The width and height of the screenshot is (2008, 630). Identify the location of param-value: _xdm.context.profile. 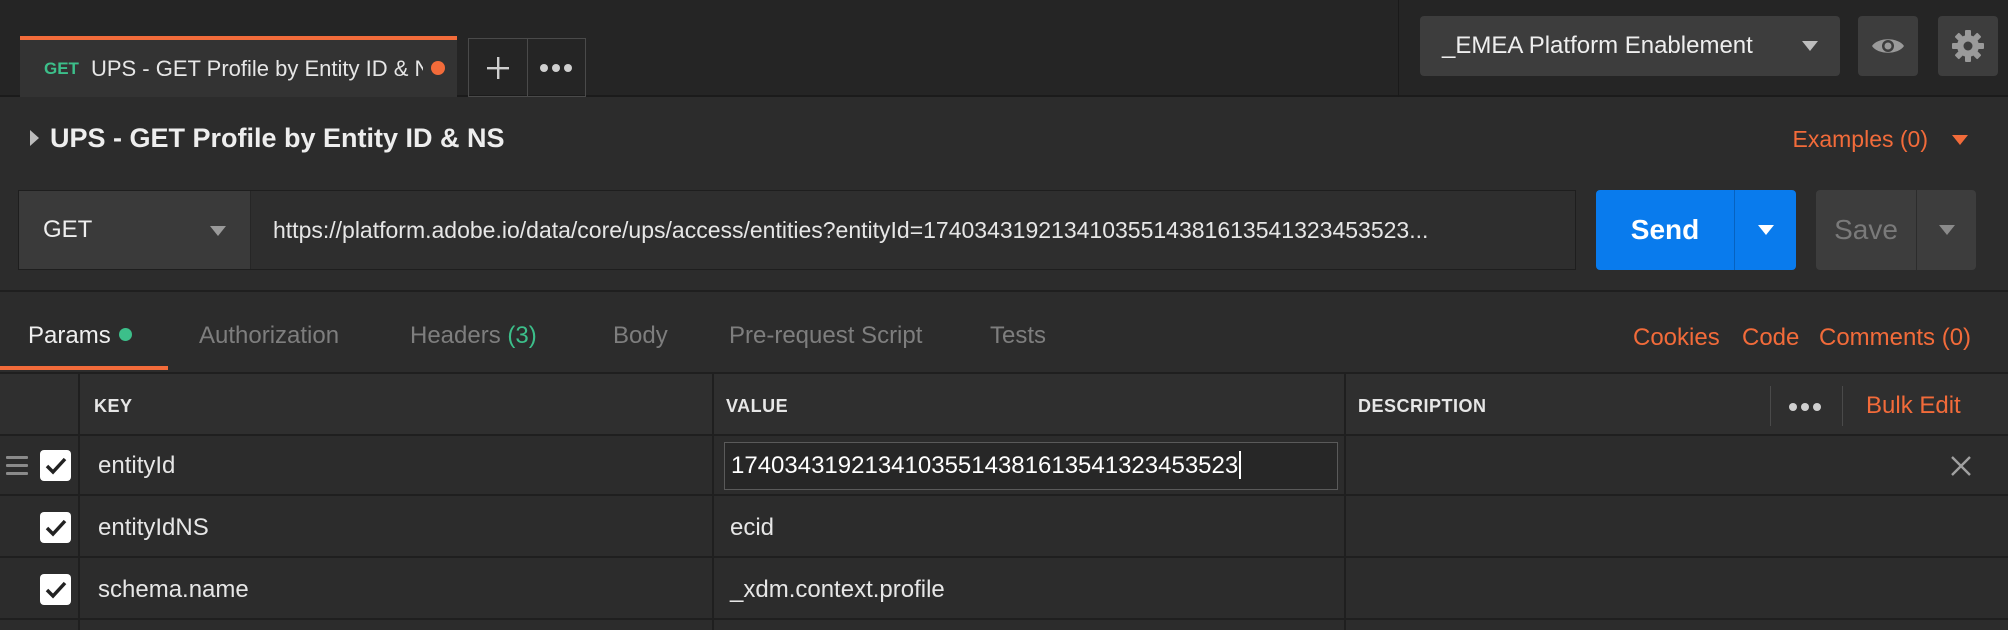
(837, 590).